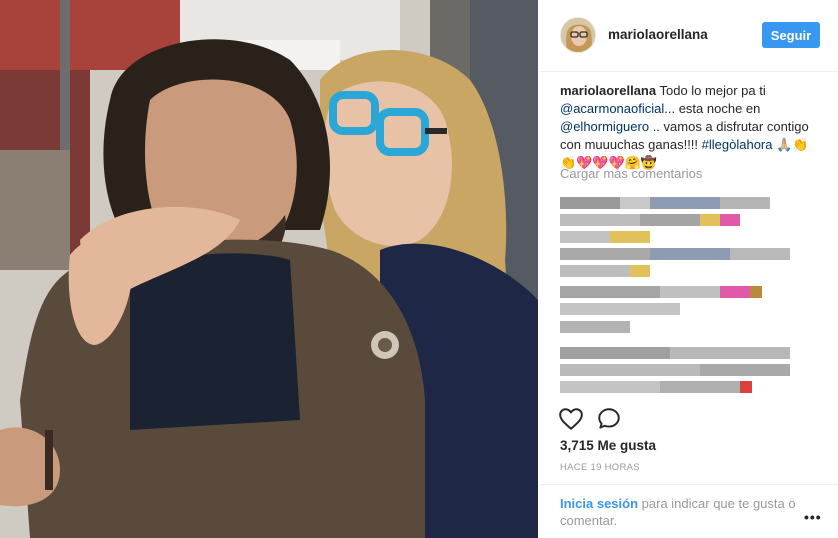  I want to click on follow-button: Seguir, so click(791, 35).